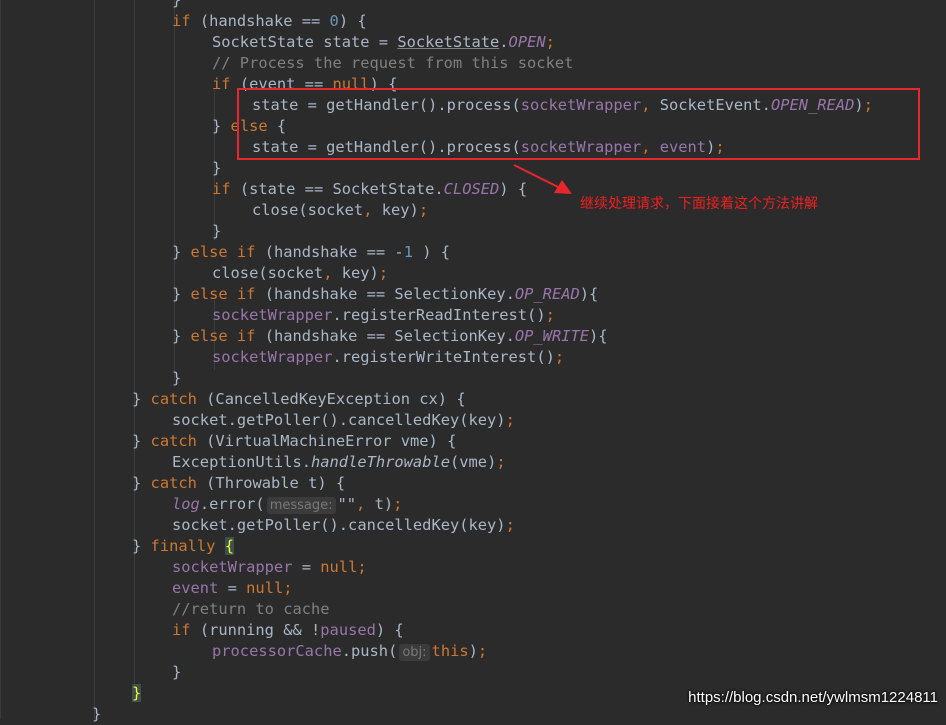 This screenshot has height=725, width=946. Describe the element at coordinates (813, 697) in the screenshot. I see `watermark-text: https://blog.csdn.net/ywlmsm1224811` at that location.